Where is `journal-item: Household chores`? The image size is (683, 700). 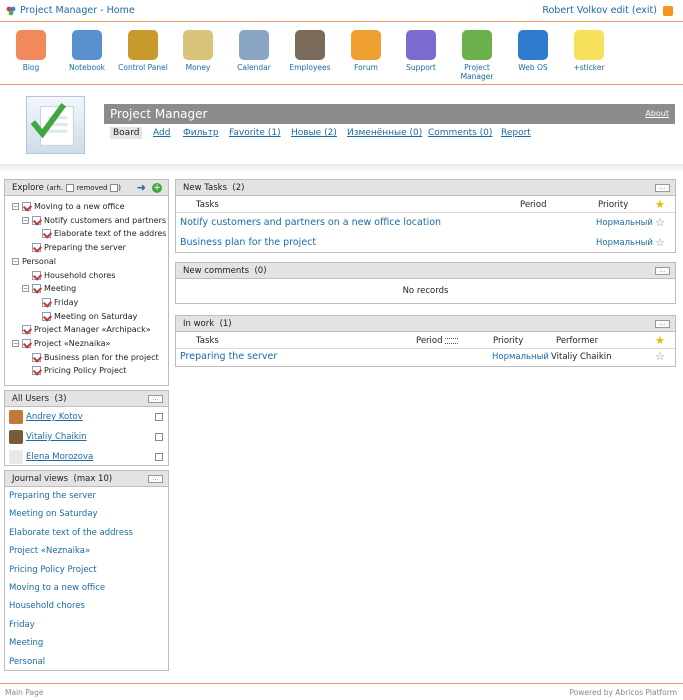 journal-item: Household chores is located at coordinates (47, 606).